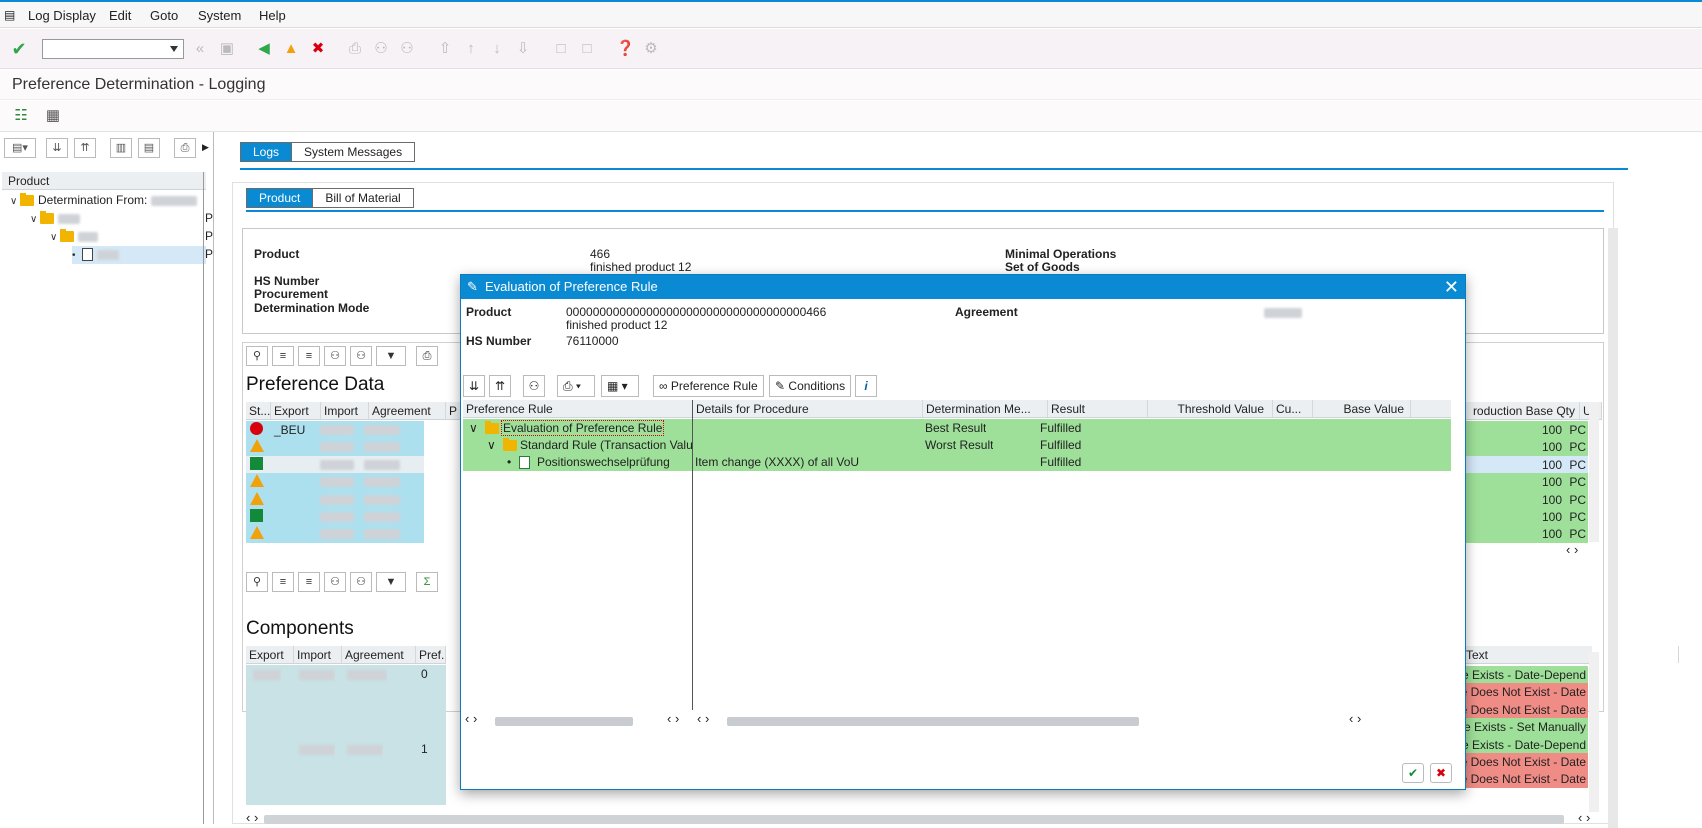 This screenshot has height=828, width=1702. I want to click on dlg-hscroll-right-end: ‹ ›, so click(1355, 718).